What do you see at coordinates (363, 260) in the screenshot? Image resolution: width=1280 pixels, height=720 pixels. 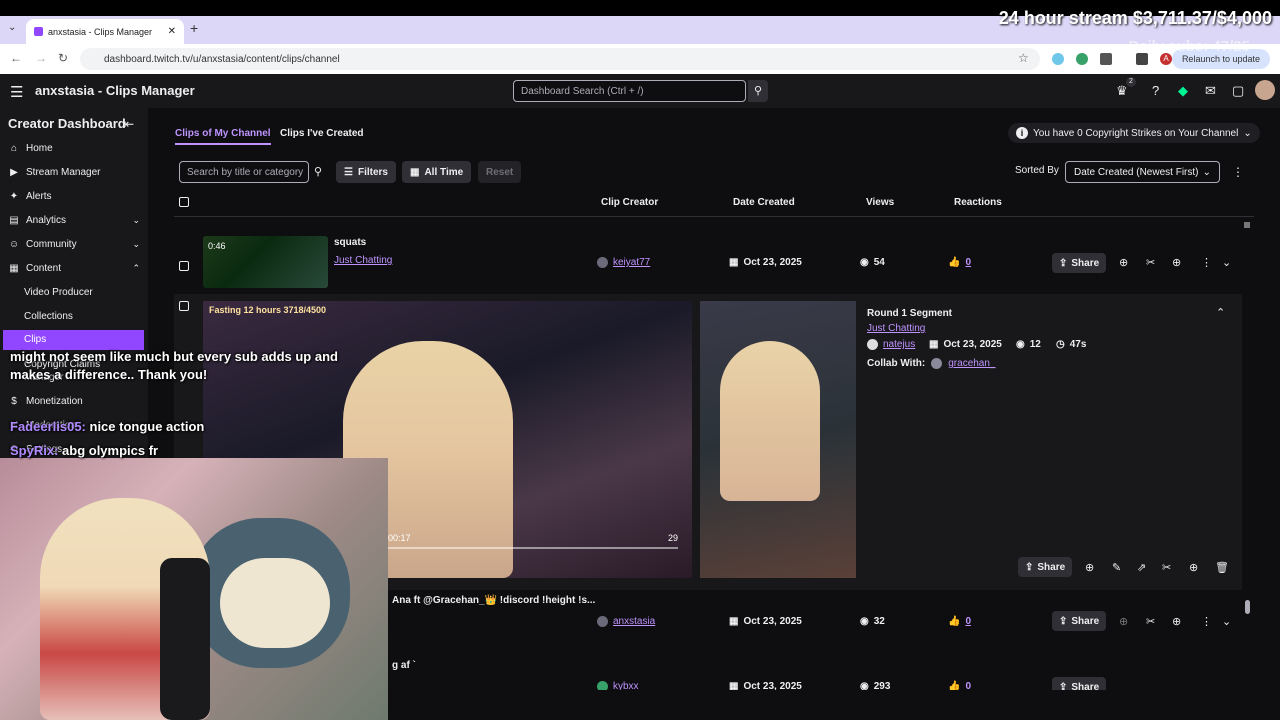 I see `clip-category-link: Just Chatting` at bounding box center [363, 260].